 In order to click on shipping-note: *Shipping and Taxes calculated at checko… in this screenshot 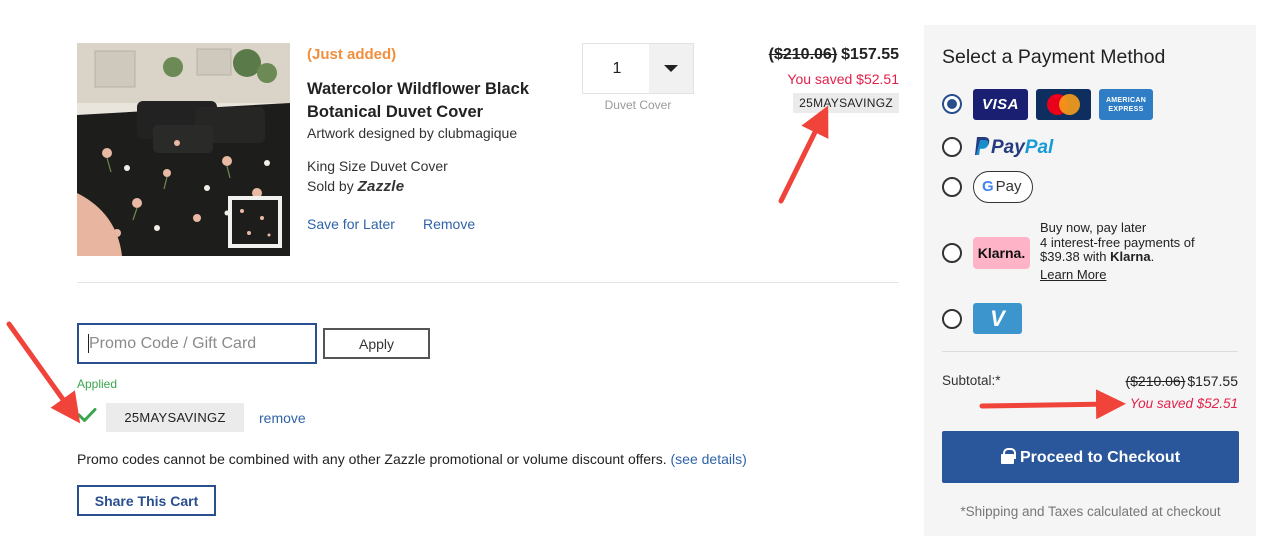, I will do `click(1090, 511)`.